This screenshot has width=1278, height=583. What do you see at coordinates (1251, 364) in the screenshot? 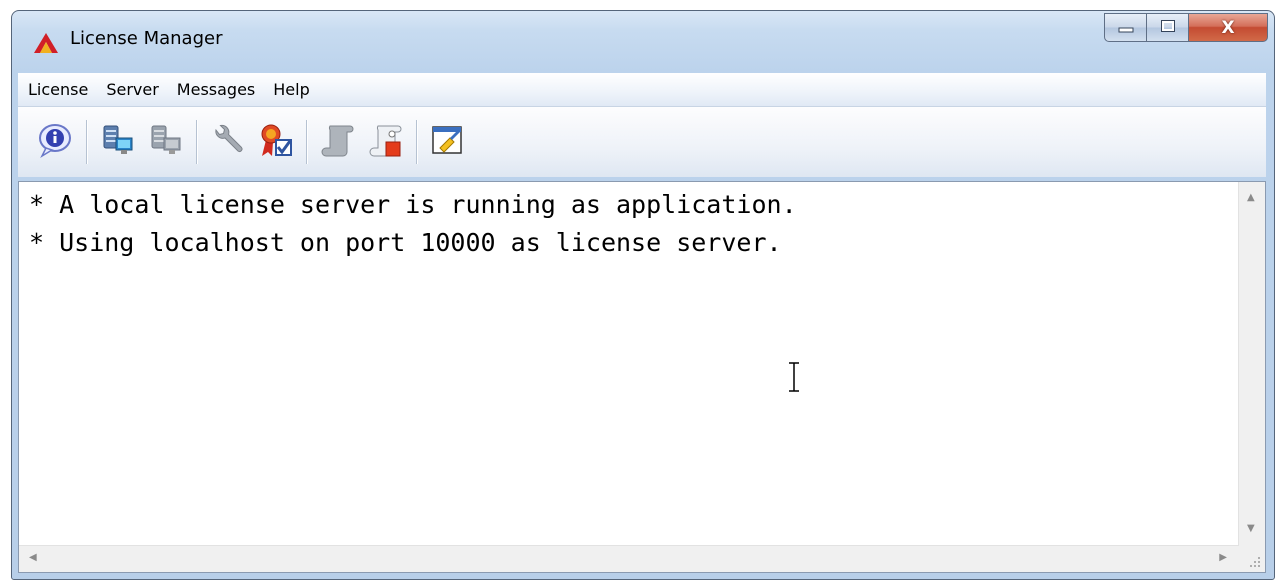
I see `vertical-scrollbar: ▲ ▼` at bounding box center [1251, 364].